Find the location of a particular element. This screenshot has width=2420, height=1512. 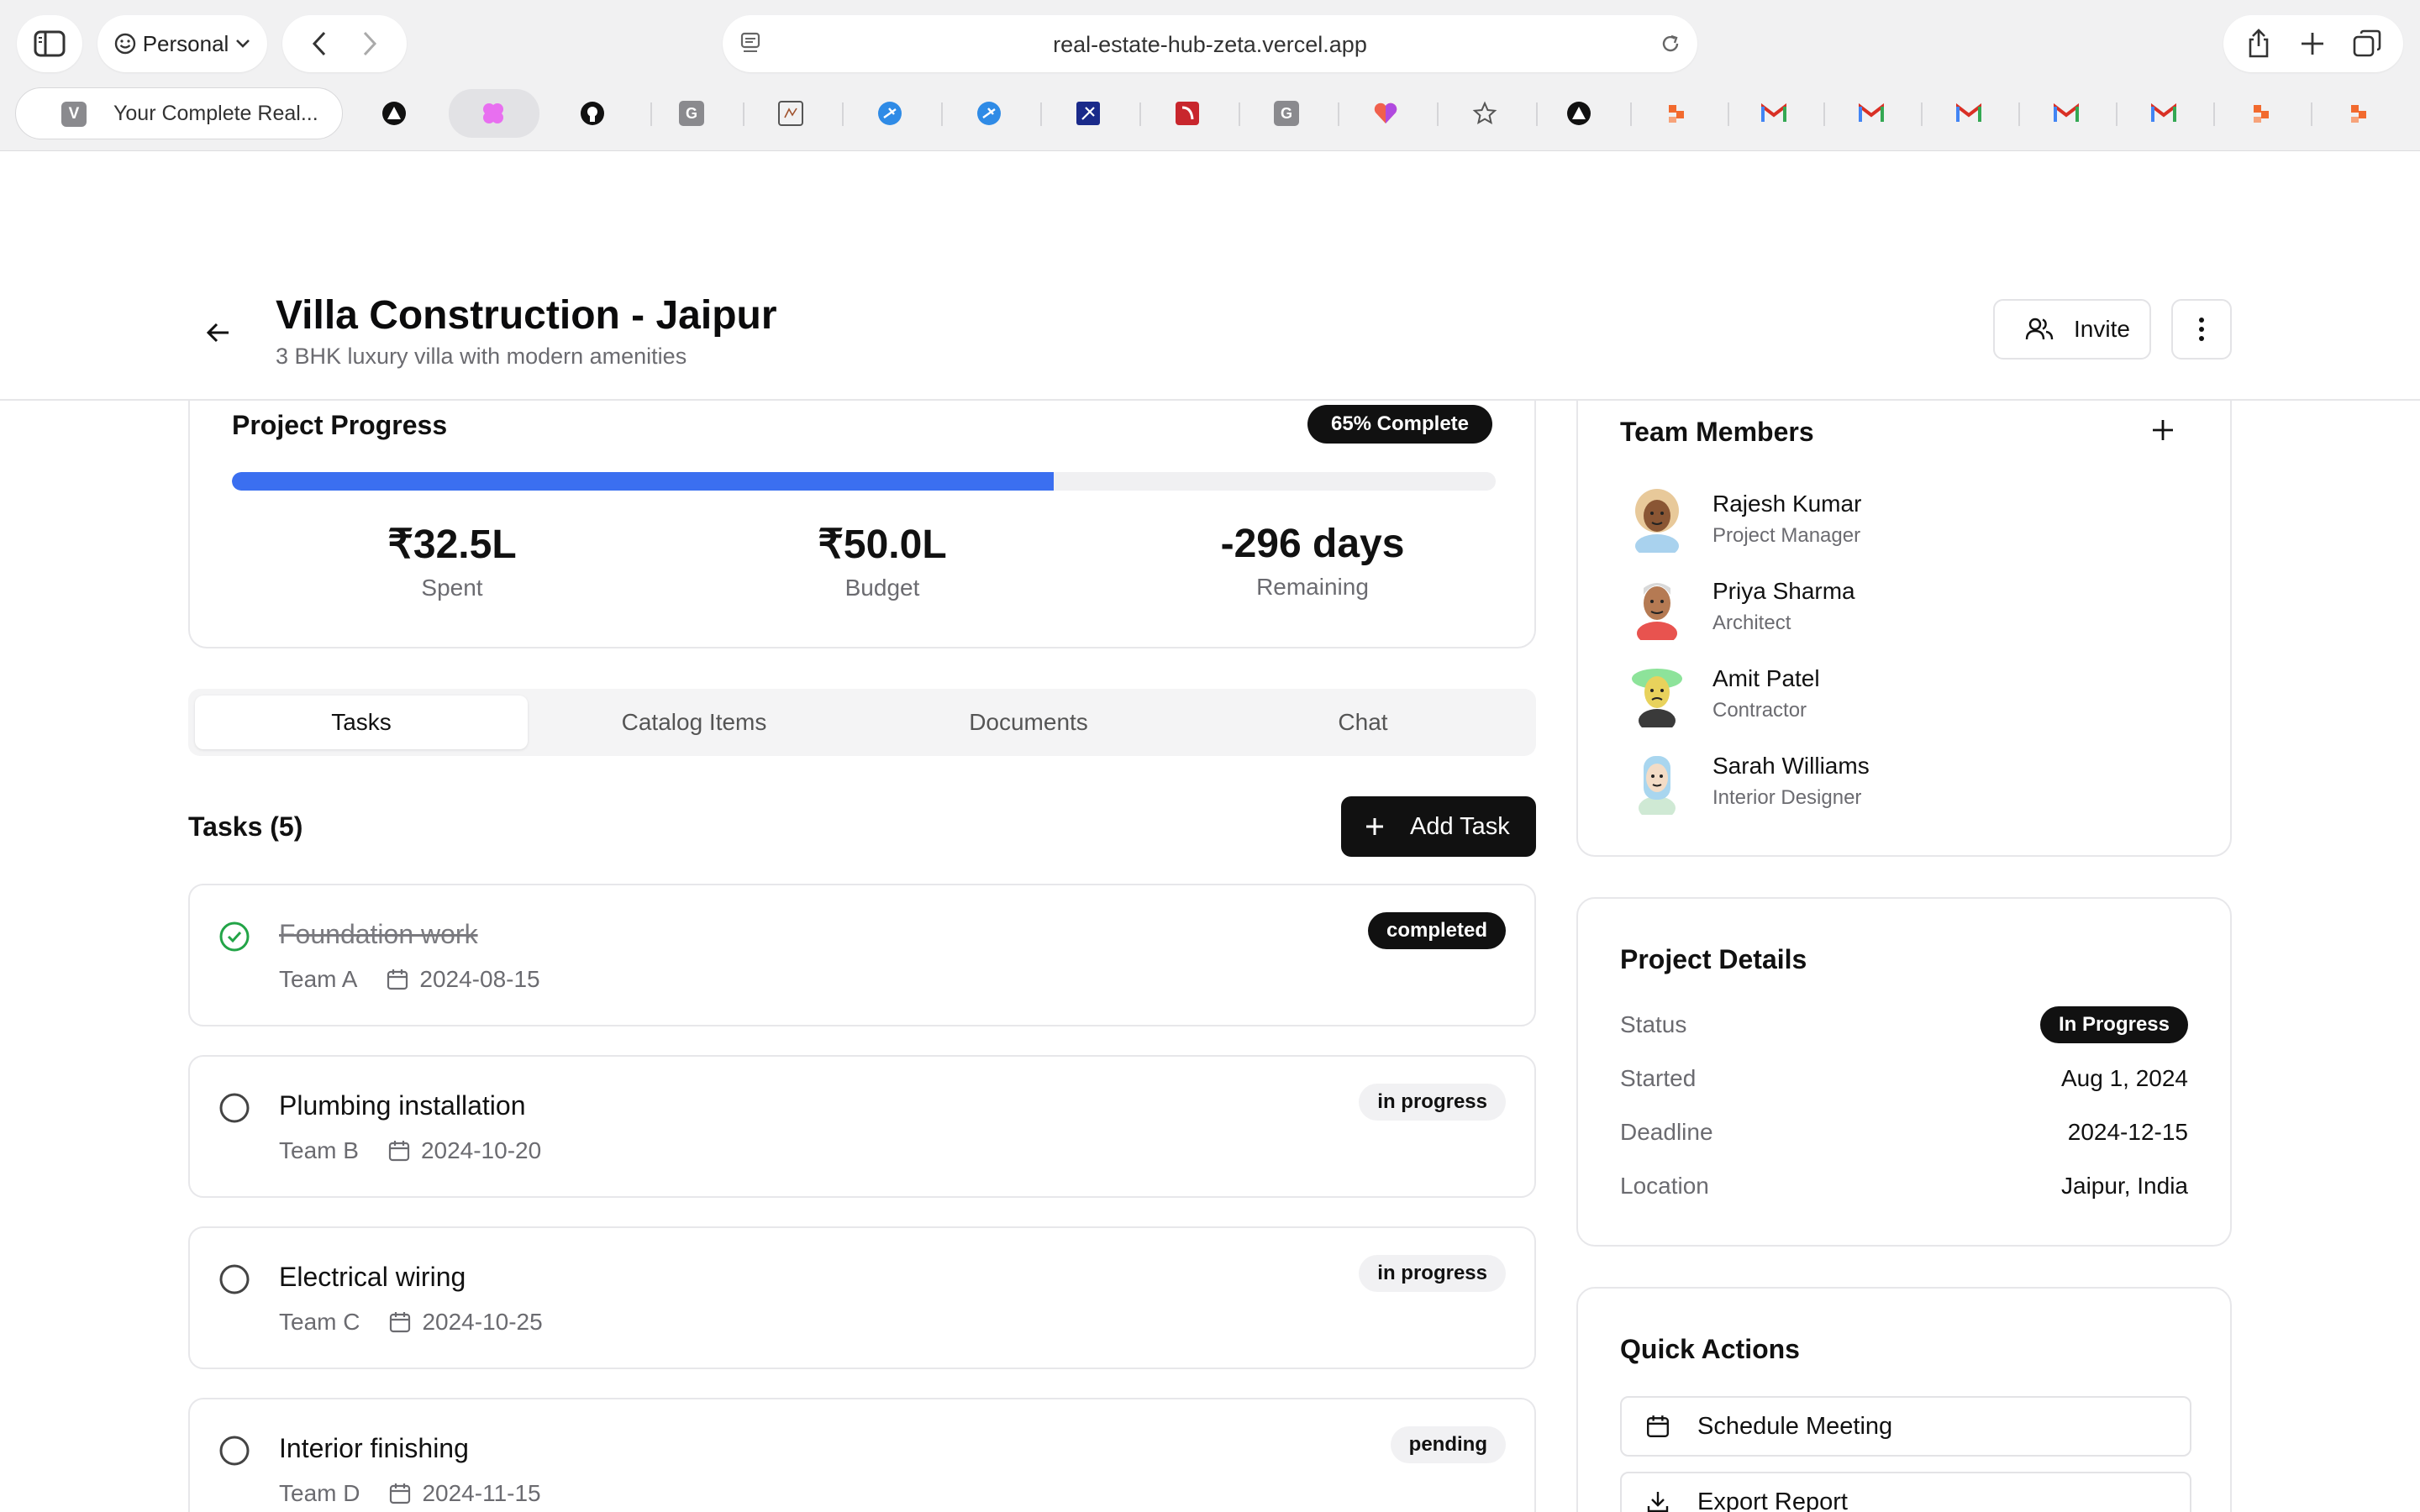

member-name: Rajesh Kumar is located at coordinates (1787, 504).